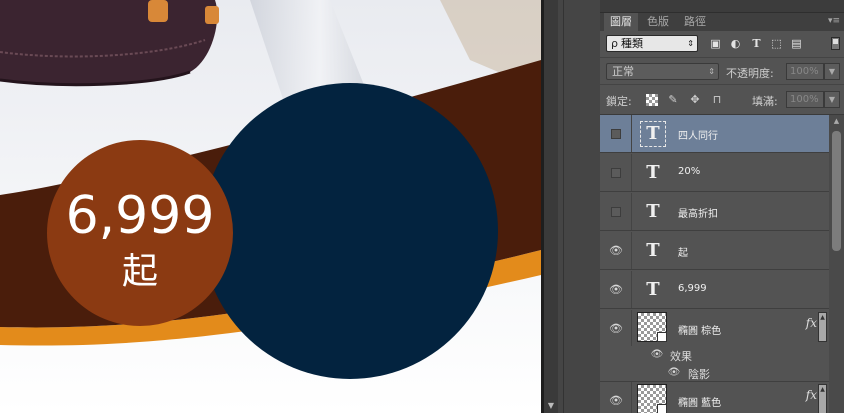 This screenshot has width=844, height=413. I want to click on effect-item-row: 👁 陰影, so click(714, 373).